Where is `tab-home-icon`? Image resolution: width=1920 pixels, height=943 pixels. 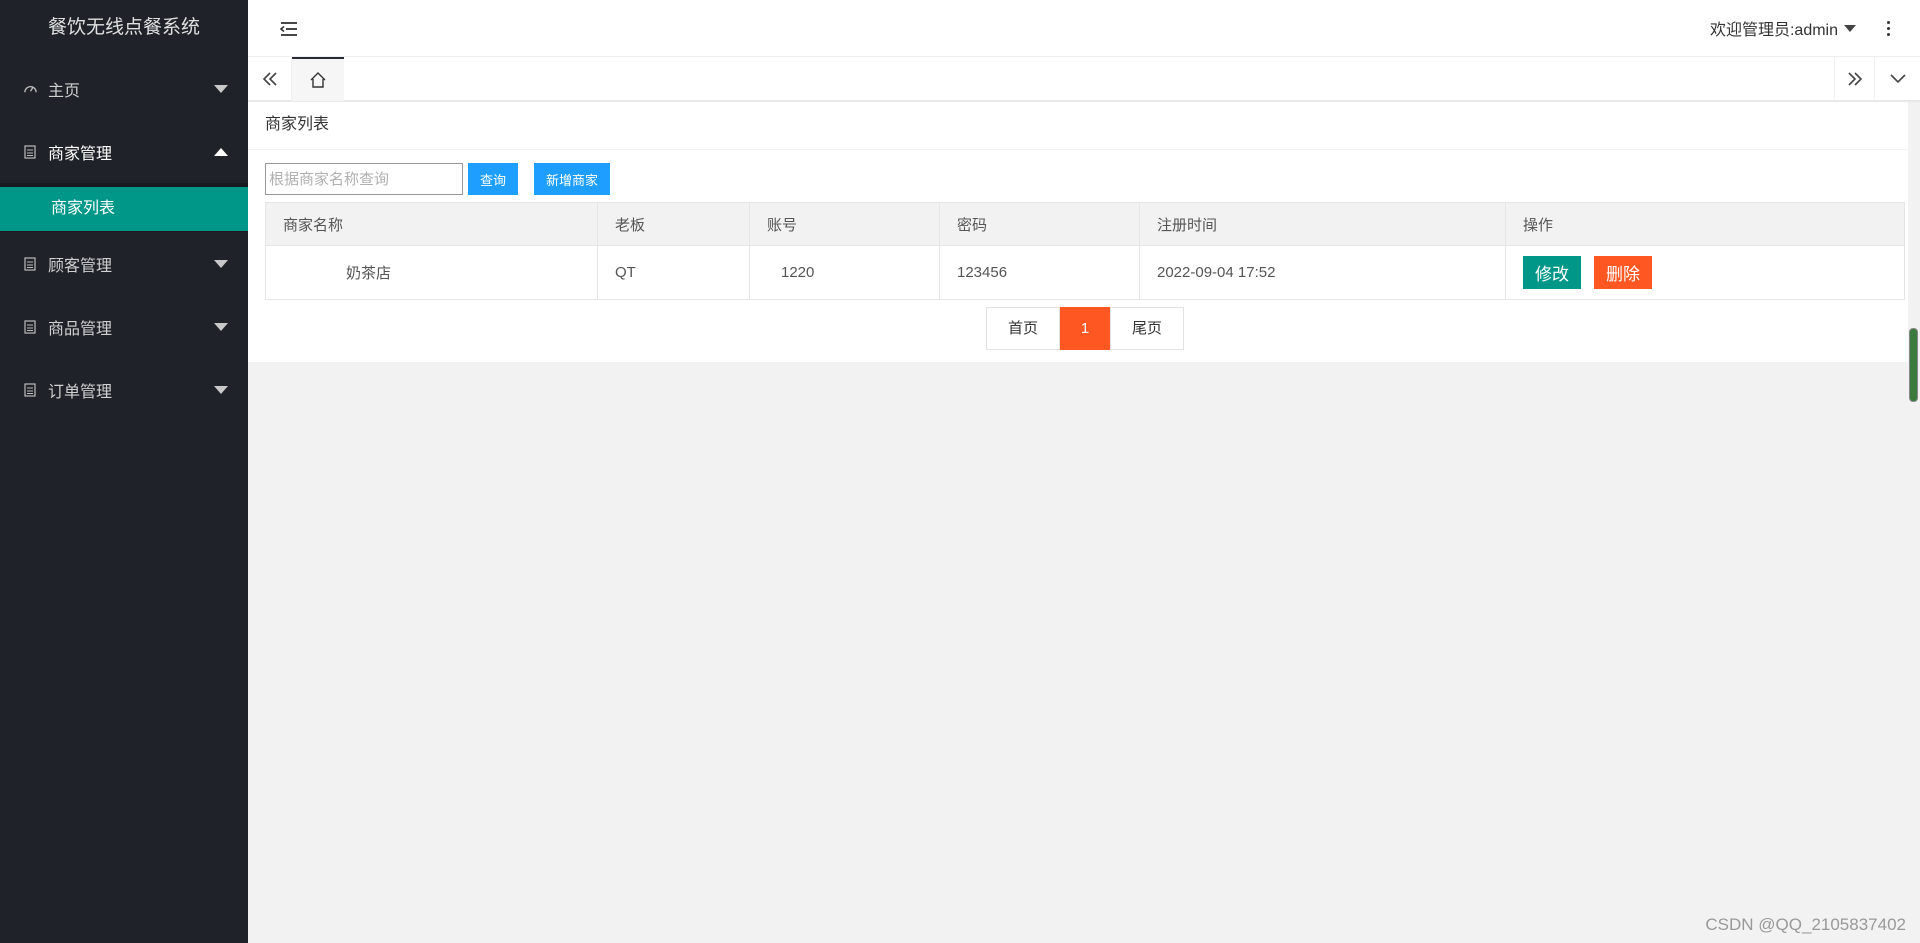 tab-home-icon is located at coordinates (318, 79).